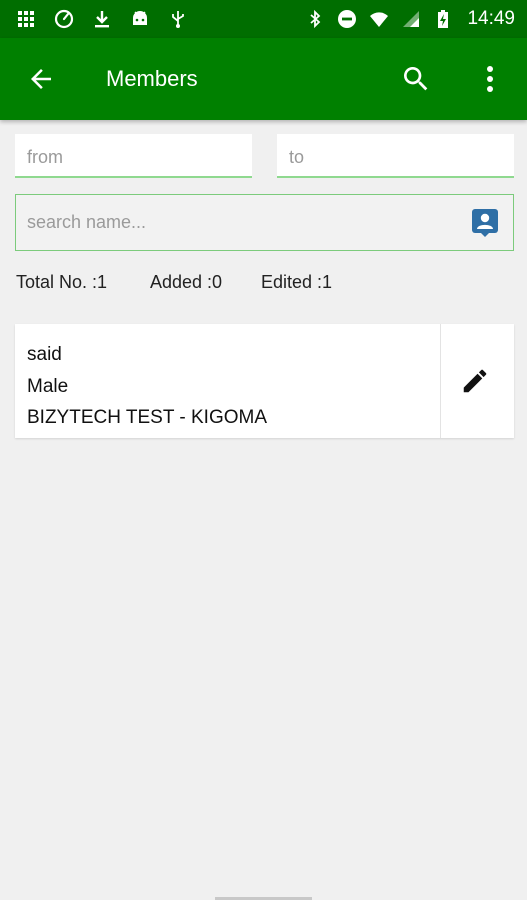 This screenshot has width=527, height=900. Describe the element at coordinates (44, 354) in the screenshot. I see `member-name: said` at that location.